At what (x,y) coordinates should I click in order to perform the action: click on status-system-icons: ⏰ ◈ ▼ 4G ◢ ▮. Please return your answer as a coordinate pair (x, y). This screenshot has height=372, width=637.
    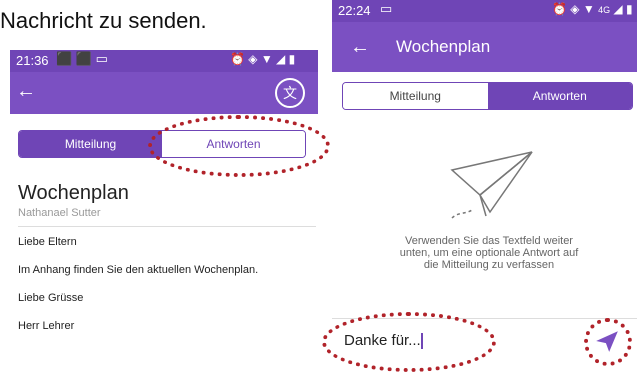
    Looking at the image, I should click on (592, 9).